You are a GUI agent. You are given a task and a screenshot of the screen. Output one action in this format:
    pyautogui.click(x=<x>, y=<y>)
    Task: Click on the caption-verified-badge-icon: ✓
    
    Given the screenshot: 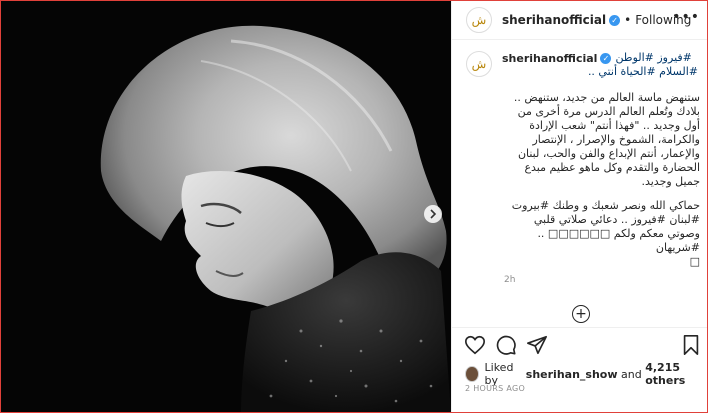 What is the action you would take?
    pyautogui.click(x=606, y=58)
    